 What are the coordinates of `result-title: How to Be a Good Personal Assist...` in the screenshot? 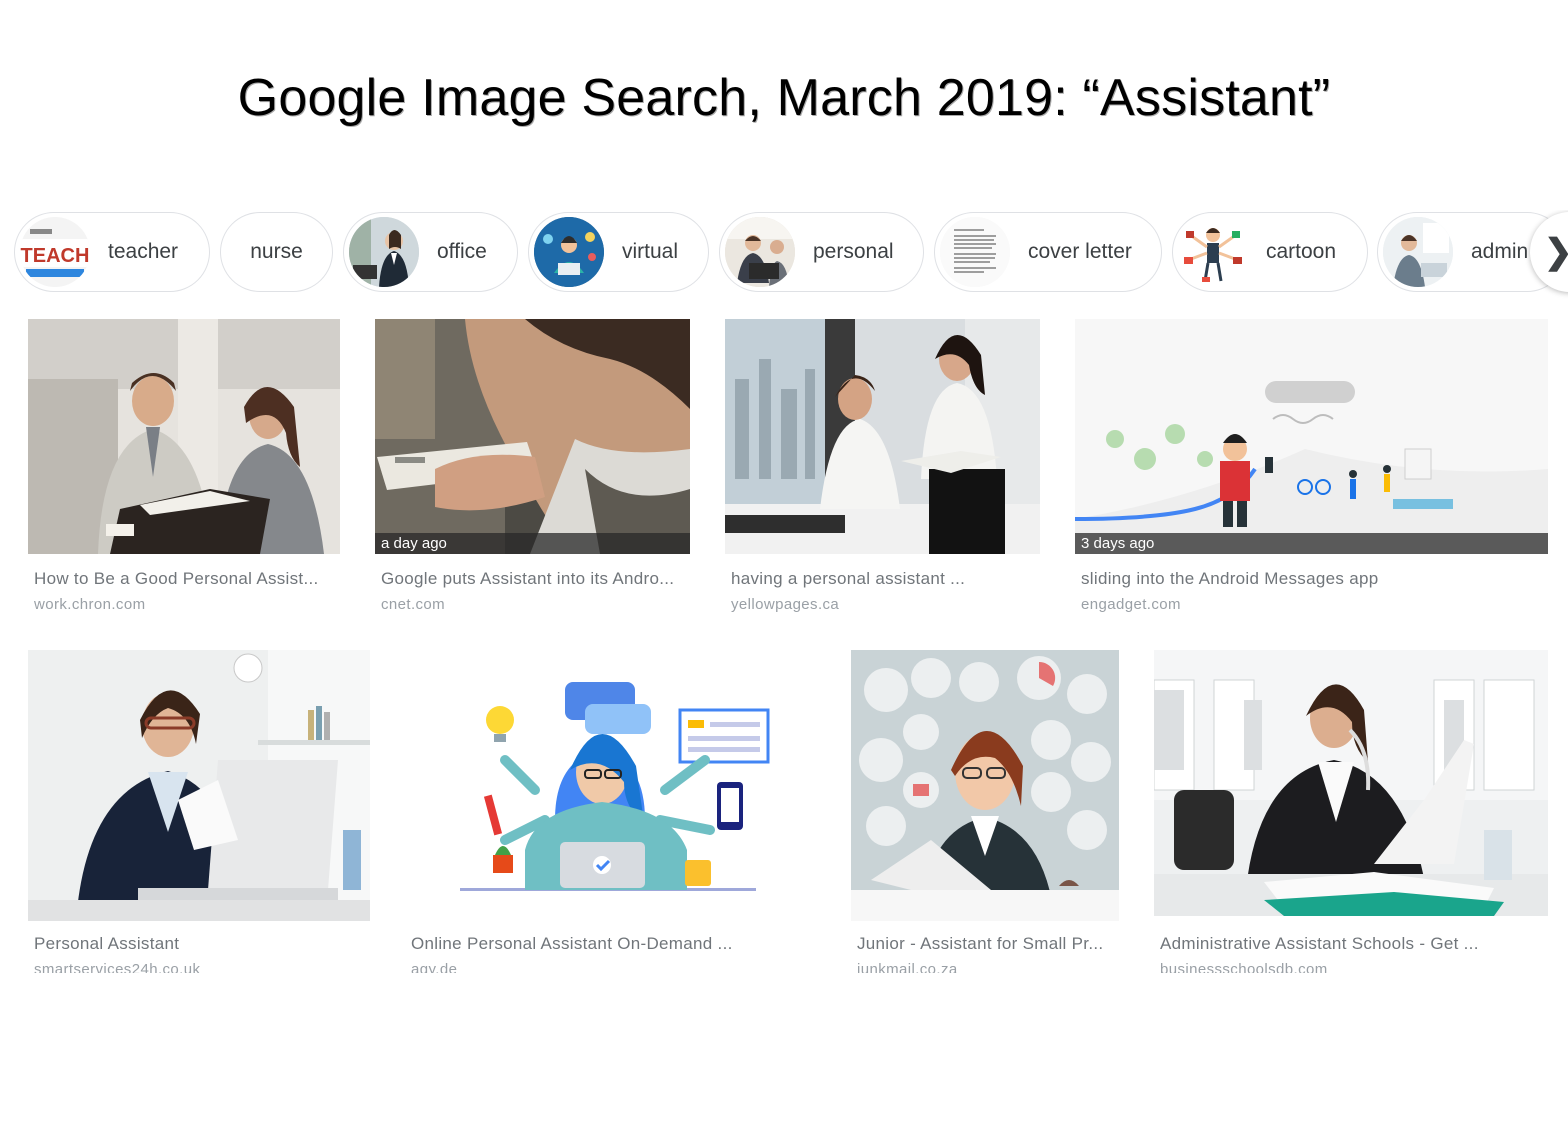 It's located at (176, 579).